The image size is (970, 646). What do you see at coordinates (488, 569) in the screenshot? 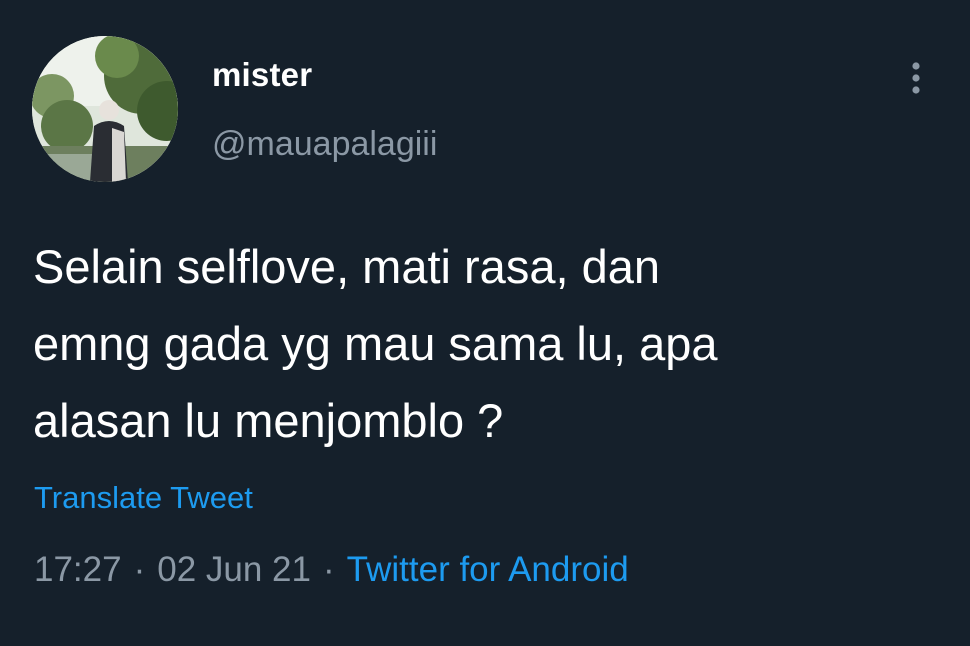
I see `tweet-source-link: Twitter for Android` at bounding box center [488, 569].